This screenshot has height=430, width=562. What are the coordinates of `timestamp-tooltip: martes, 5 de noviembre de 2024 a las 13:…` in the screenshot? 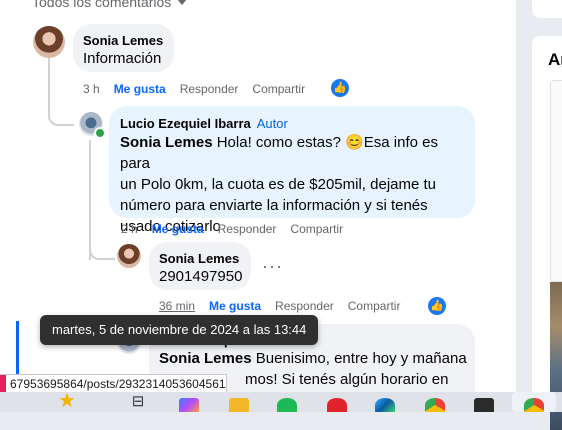 It's located at (179, 330).